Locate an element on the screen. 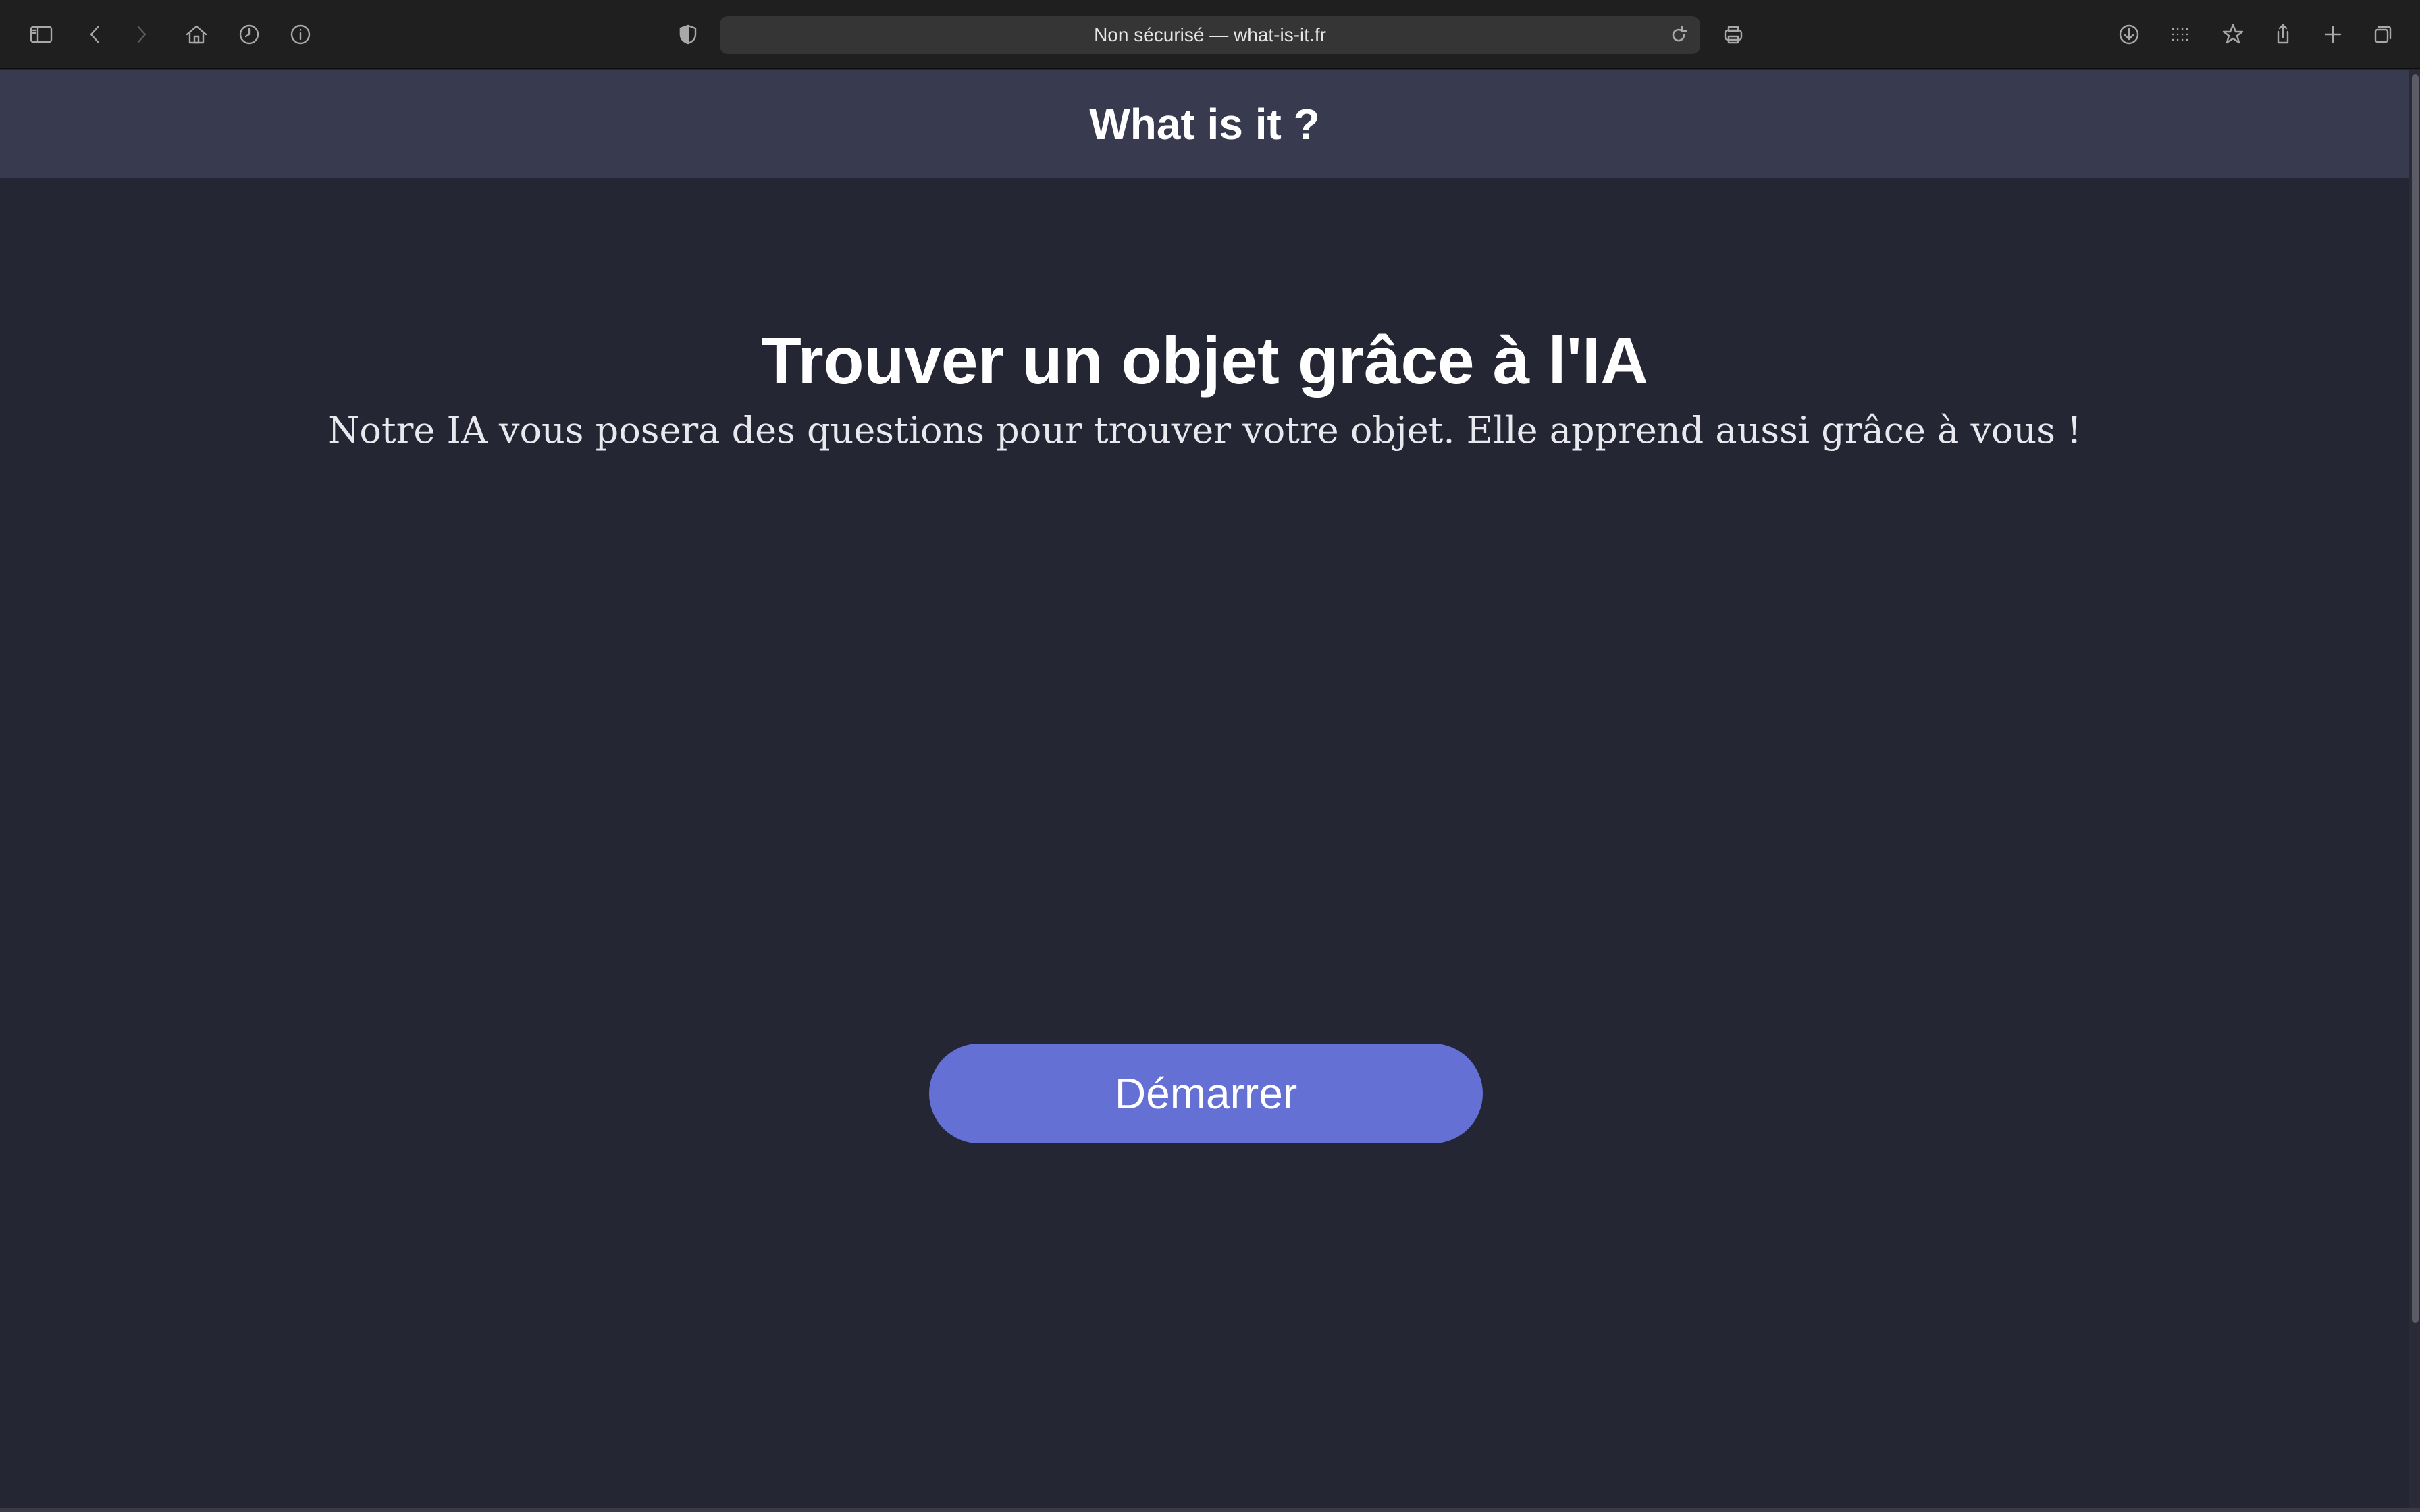 Image resolution: width=2420 pixels, height=1512 pixels. app-title: What is it ? is located at coordinates (1204, 124).